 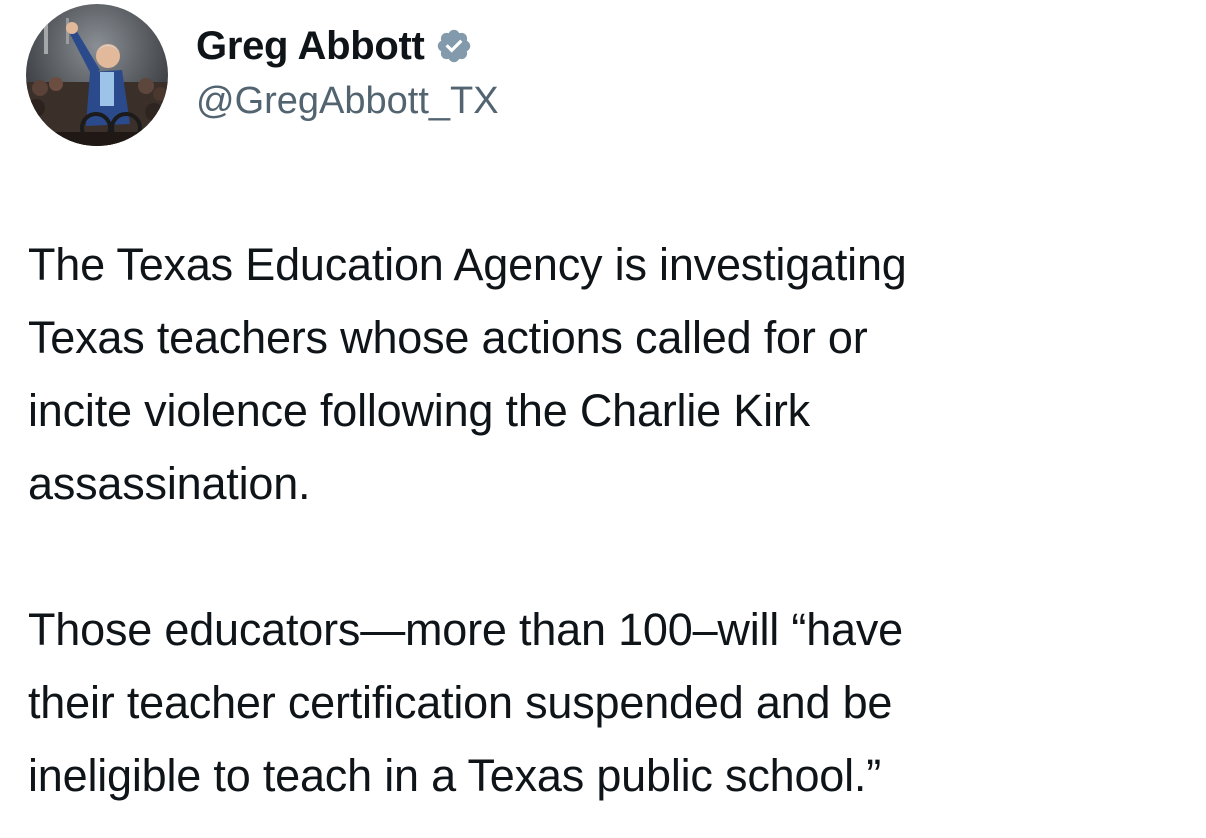 I want to click on tweet-text-line: Those educators—more than 100–will “have, so click(x=465, y=629).